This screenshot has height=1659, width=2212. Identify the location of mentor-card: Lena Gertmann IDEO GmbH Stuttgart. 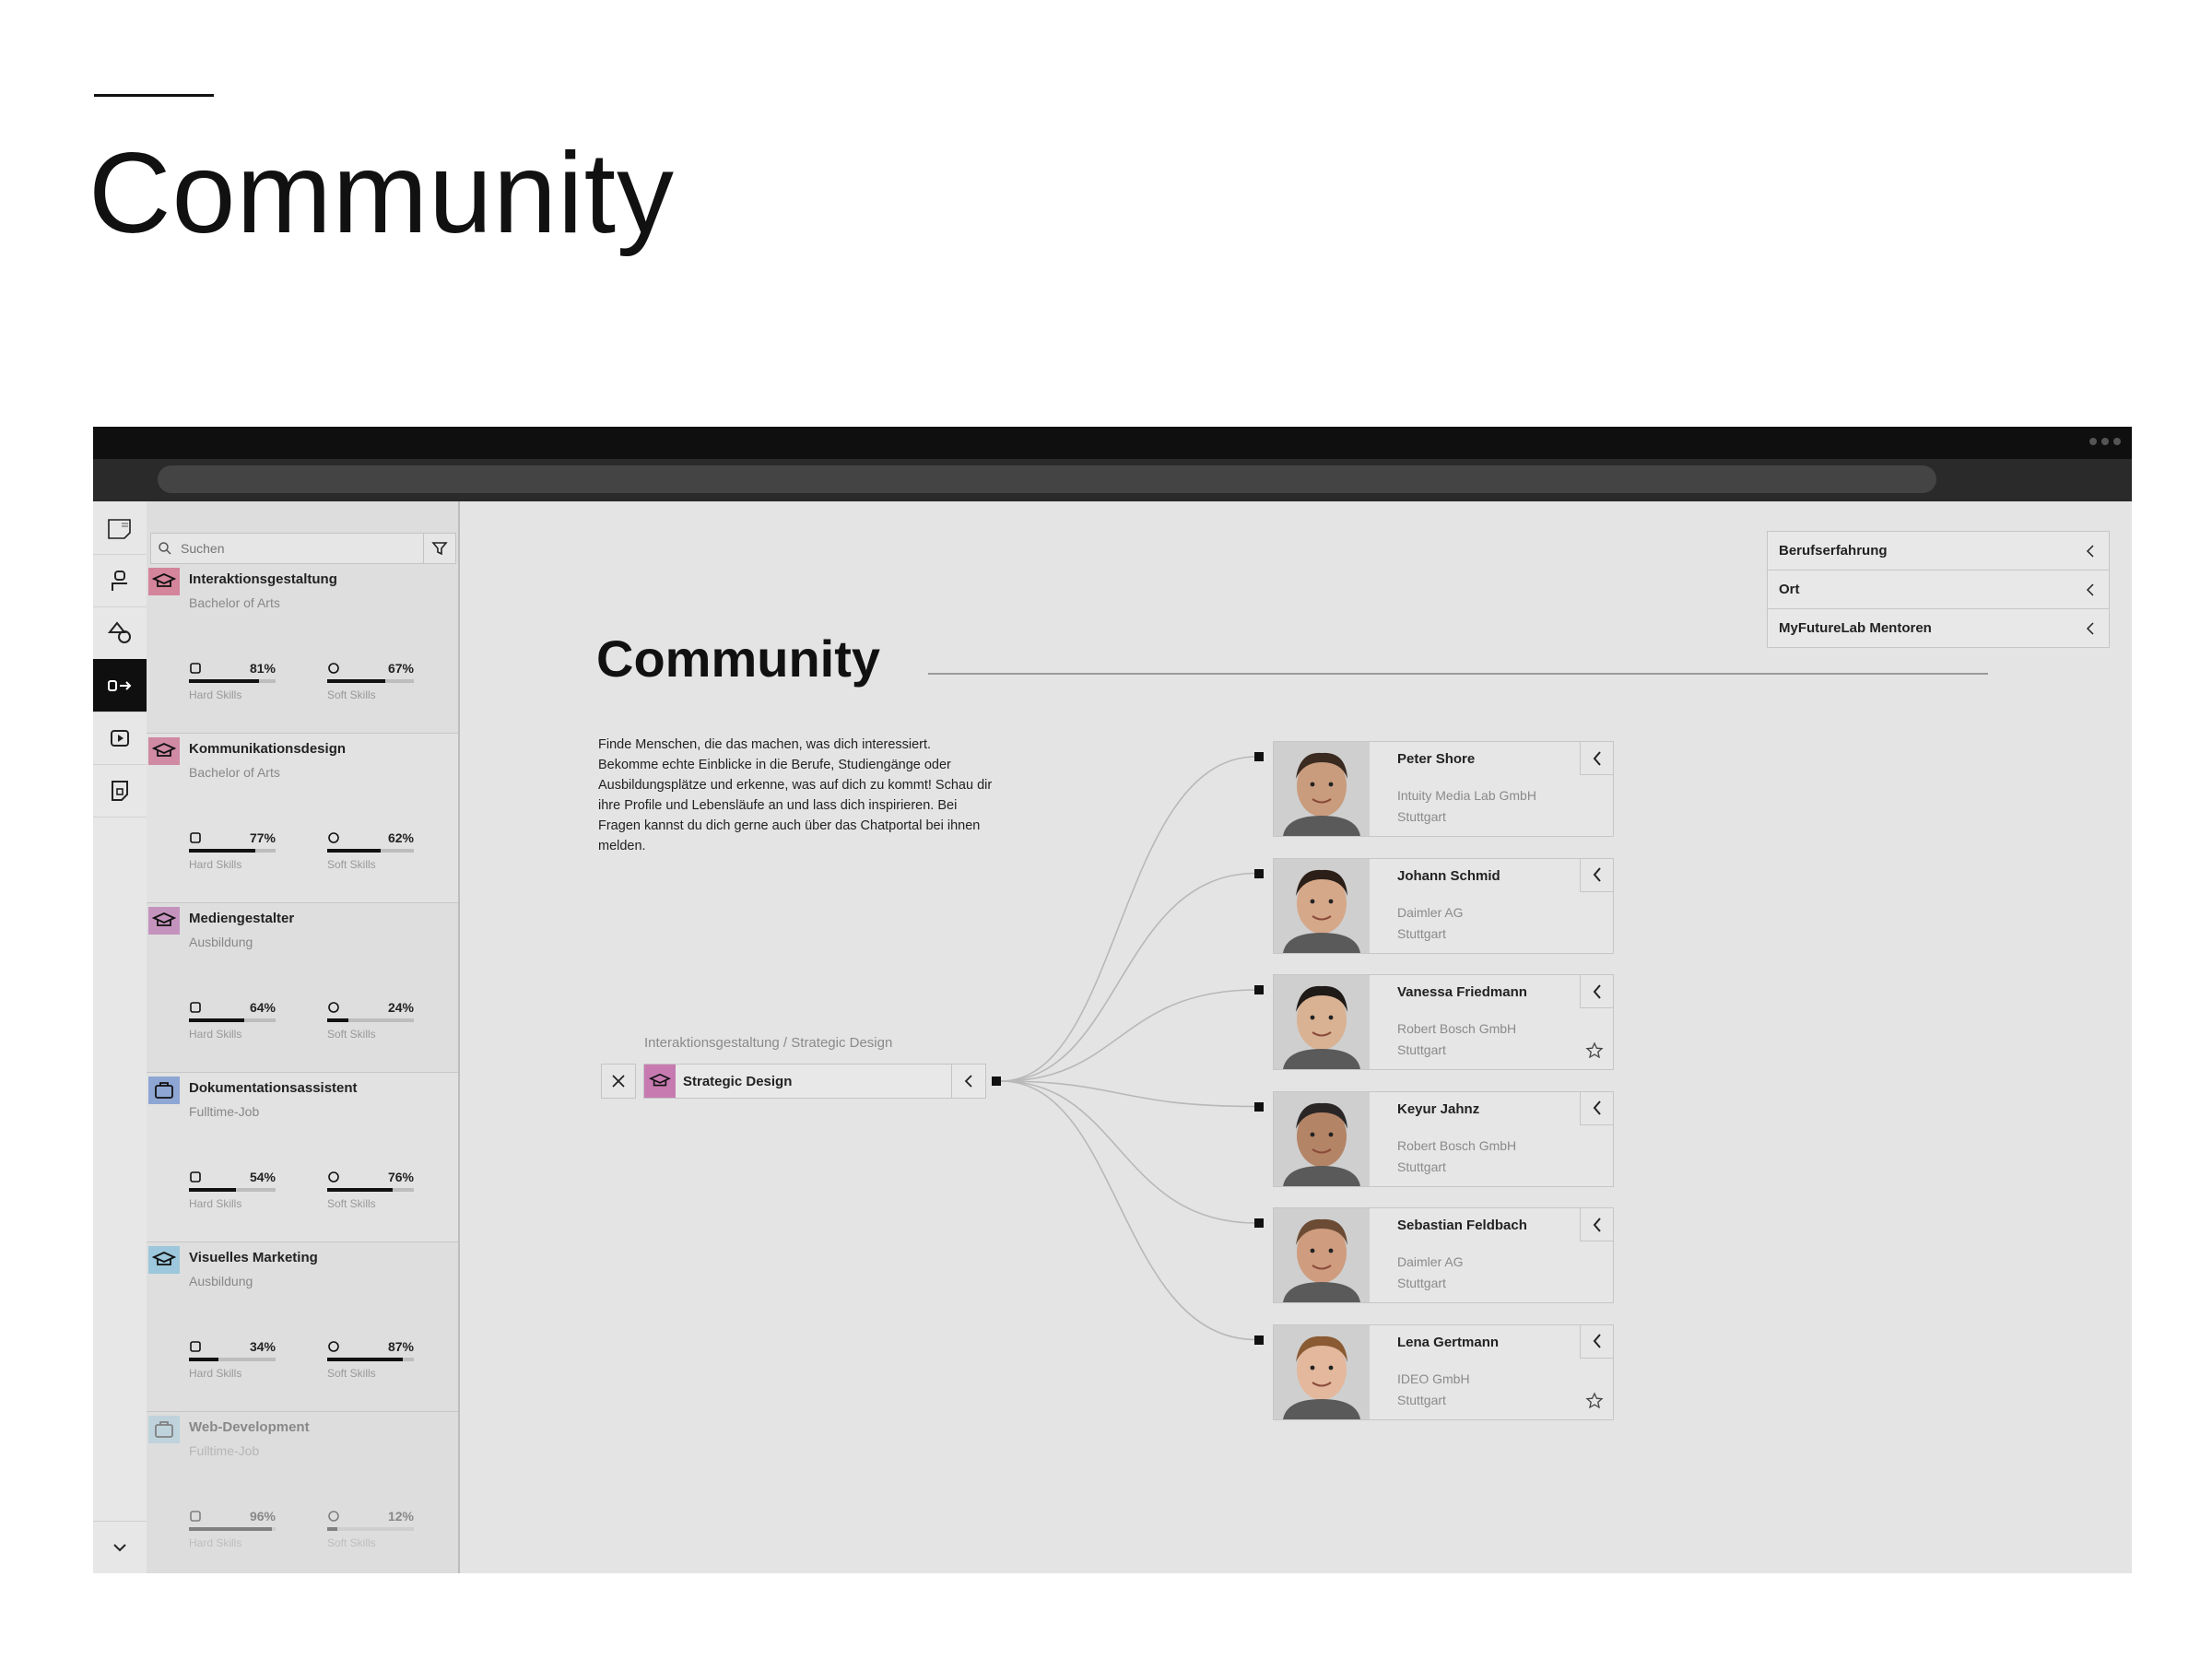
(1443, 1372).